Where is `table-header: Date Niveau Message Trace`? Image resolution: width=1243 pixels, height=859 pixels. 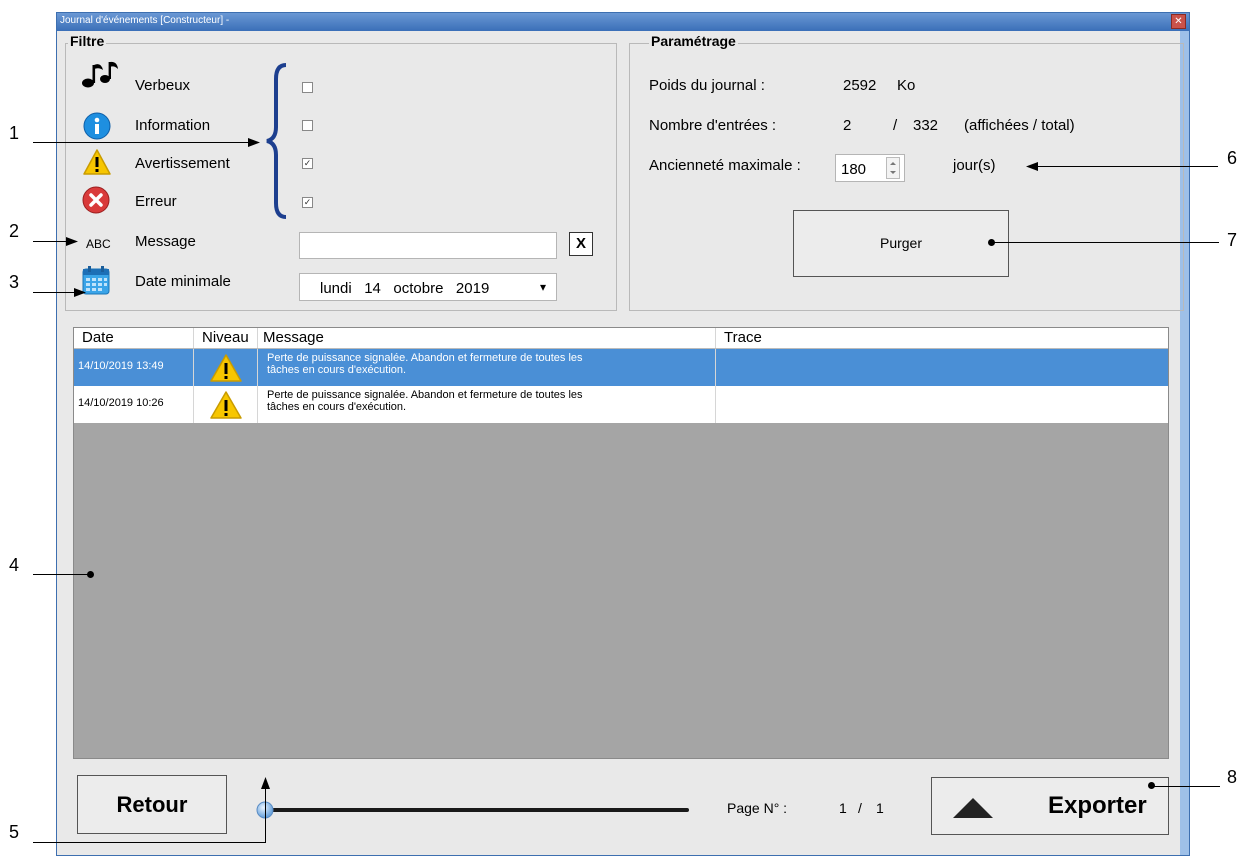
table-header: Date Niveau Message Trace is located at coordinates (621, 338).